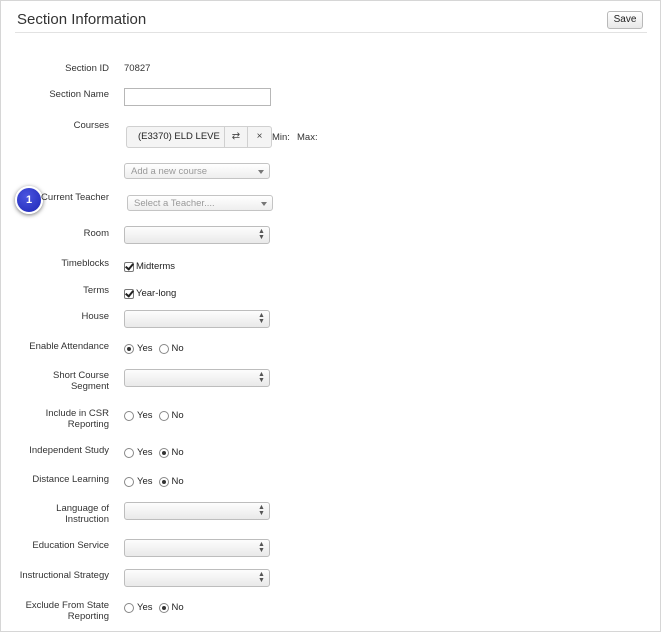  Describe the element at coordinates (70, 545) in the screenshot. I see `education-service-label: Education Service` at that location.